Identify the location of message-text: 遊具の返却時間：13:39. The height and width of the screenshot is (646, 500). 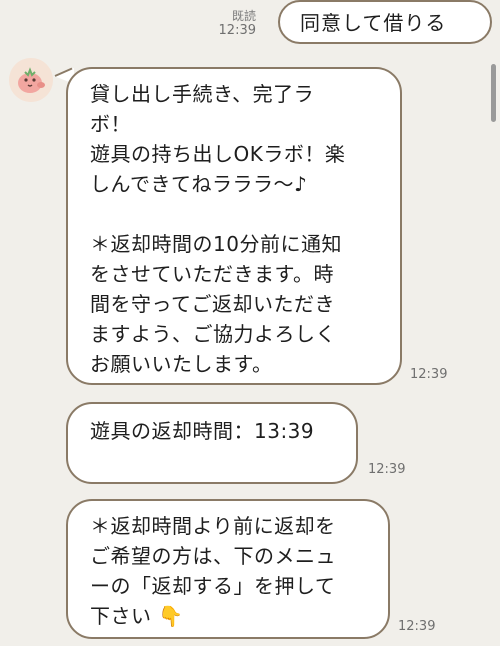
(202, 431).